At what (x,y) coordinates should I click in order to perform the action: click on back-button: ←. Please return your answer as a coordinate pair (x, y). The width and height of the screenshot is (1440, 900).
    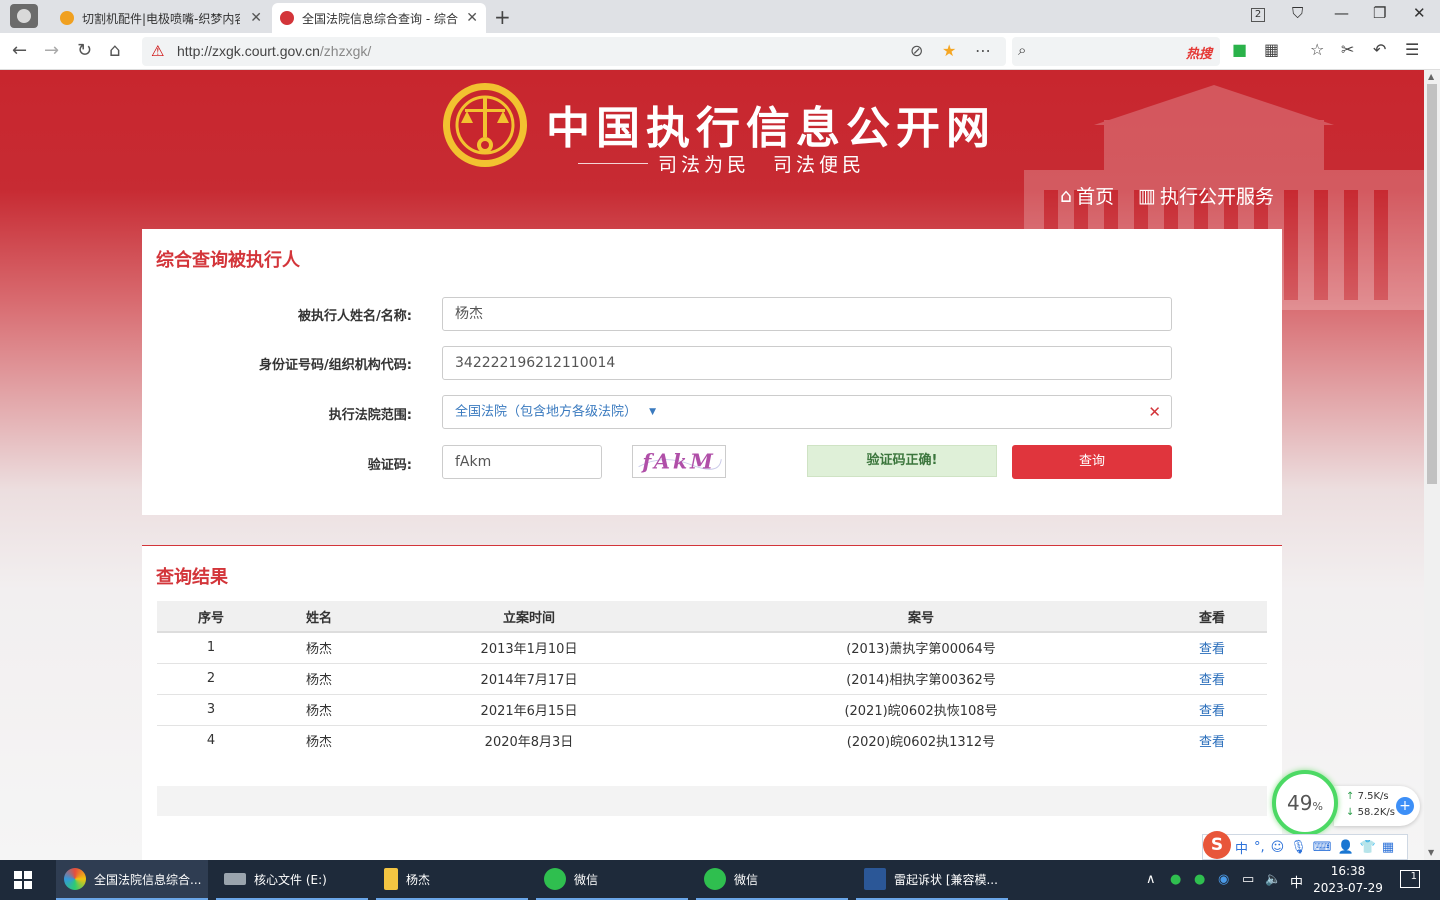
    Looking at the image, I should click on (19, 50).